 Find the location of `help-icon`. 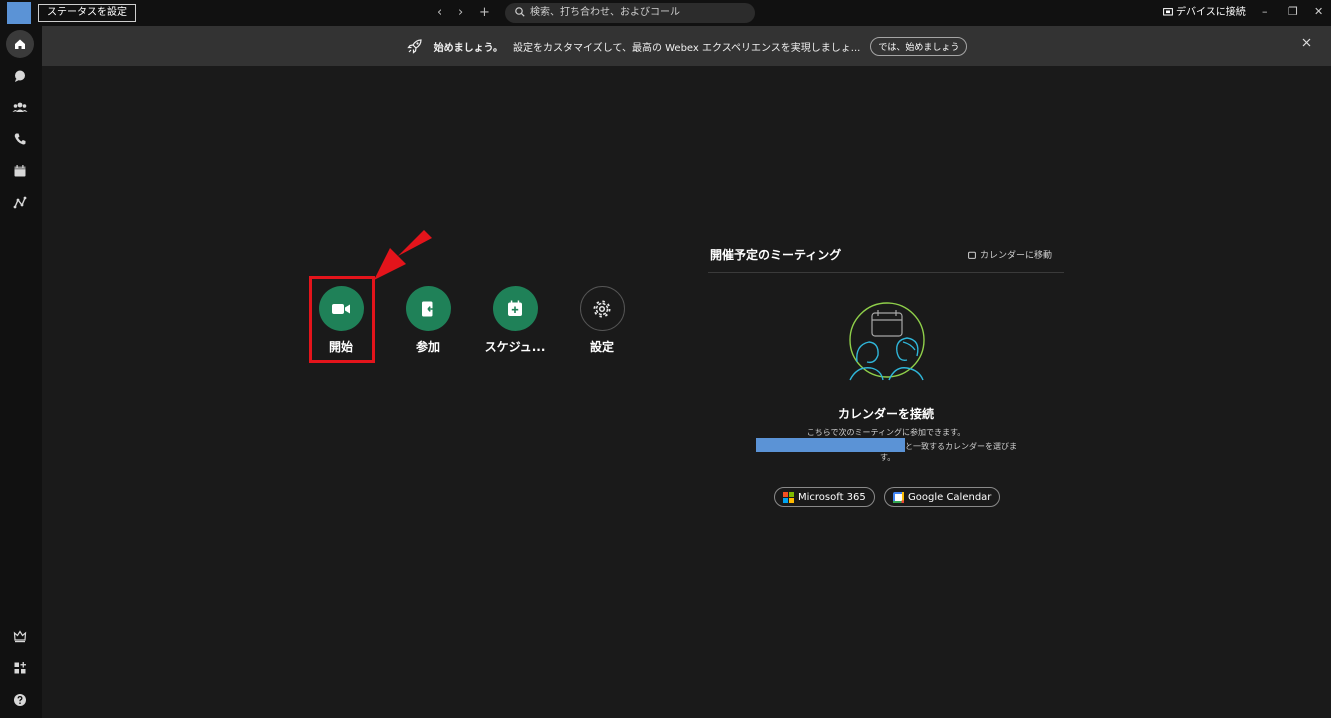

help-icon is located at coordinates (20, 700).